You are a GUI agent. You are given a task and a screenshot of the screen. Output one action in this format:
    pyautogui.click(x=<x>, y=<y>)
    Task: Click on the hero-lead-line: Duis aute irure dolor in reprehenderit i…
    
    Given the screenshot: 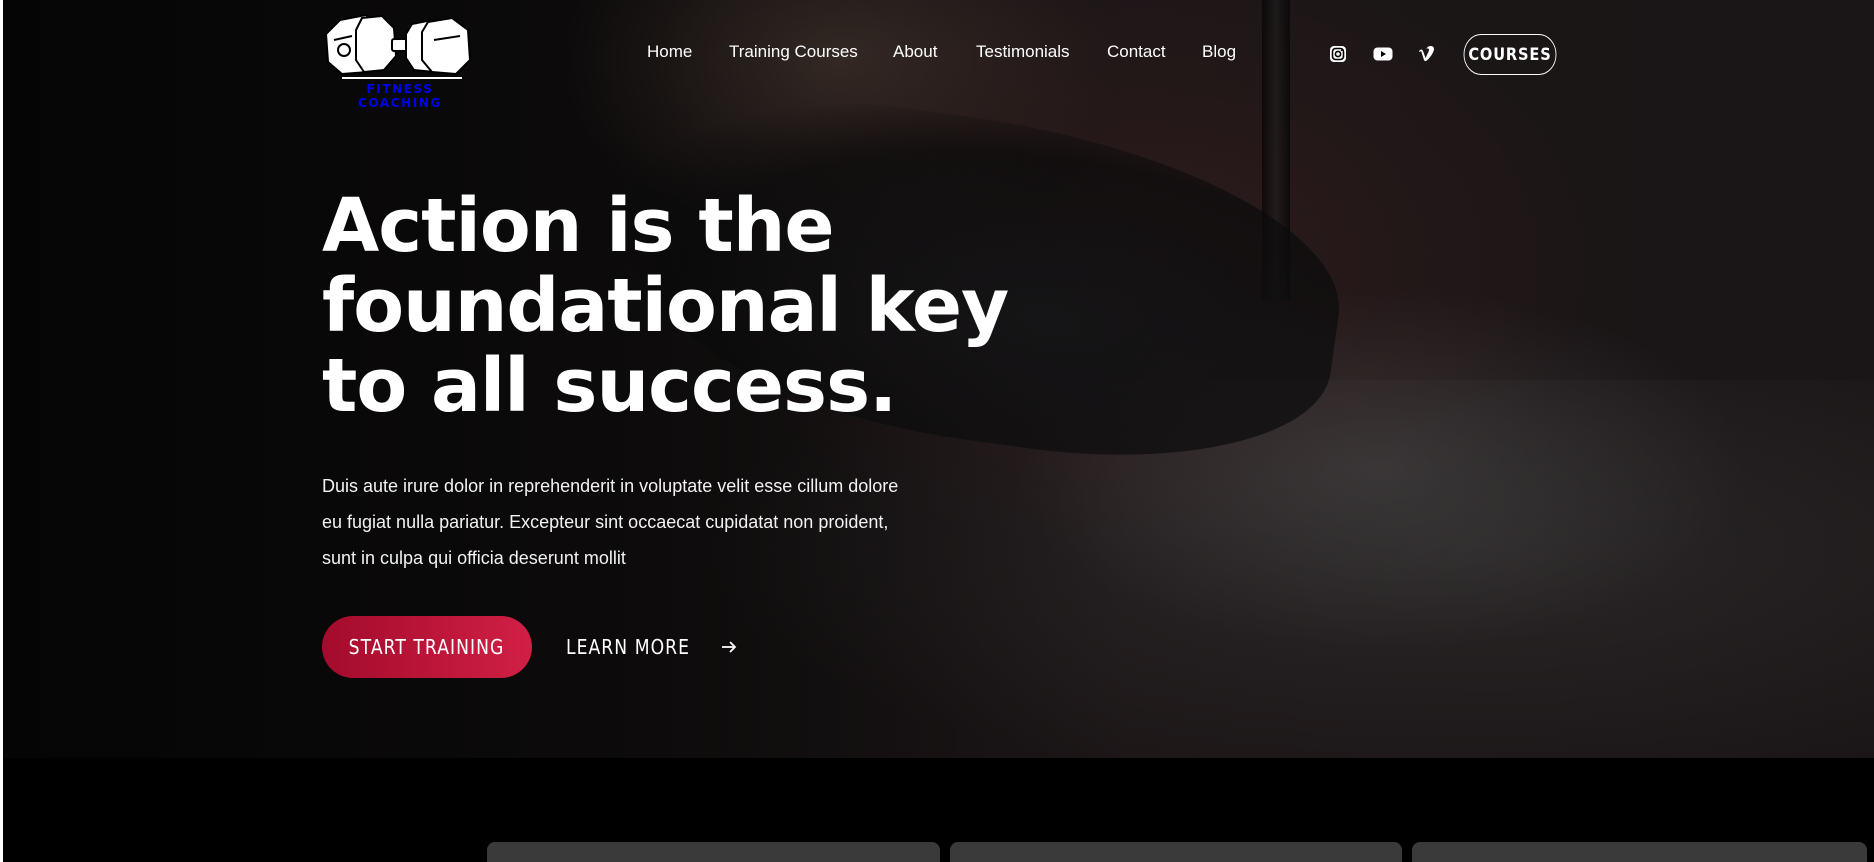 What is the action you would take?
    pyautogui.click(x=610, y=486)
    